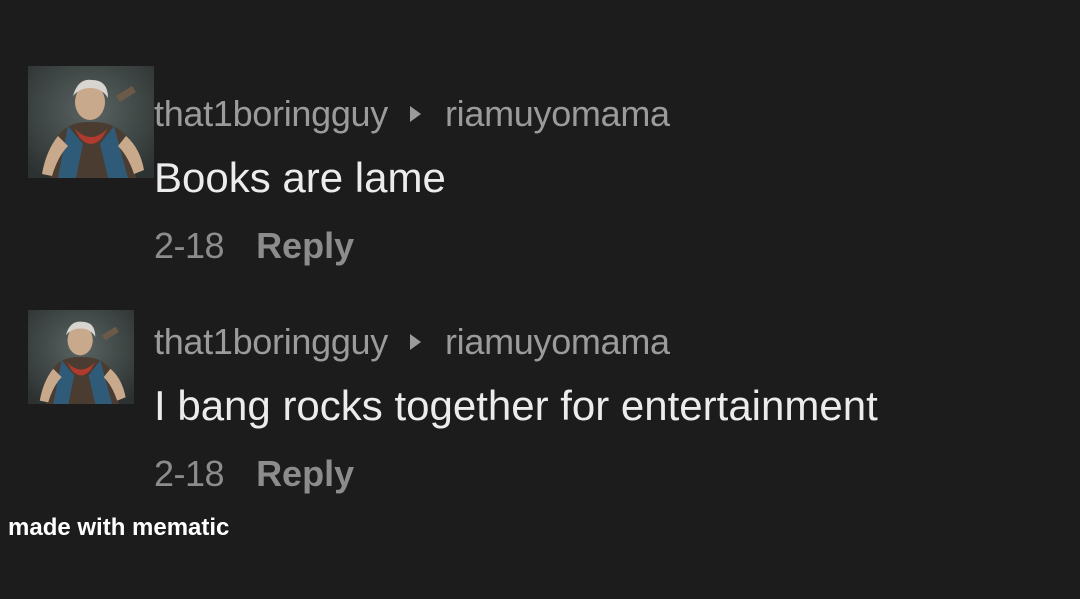  I want to click on watermark: made with mematic, so click(119, 527).